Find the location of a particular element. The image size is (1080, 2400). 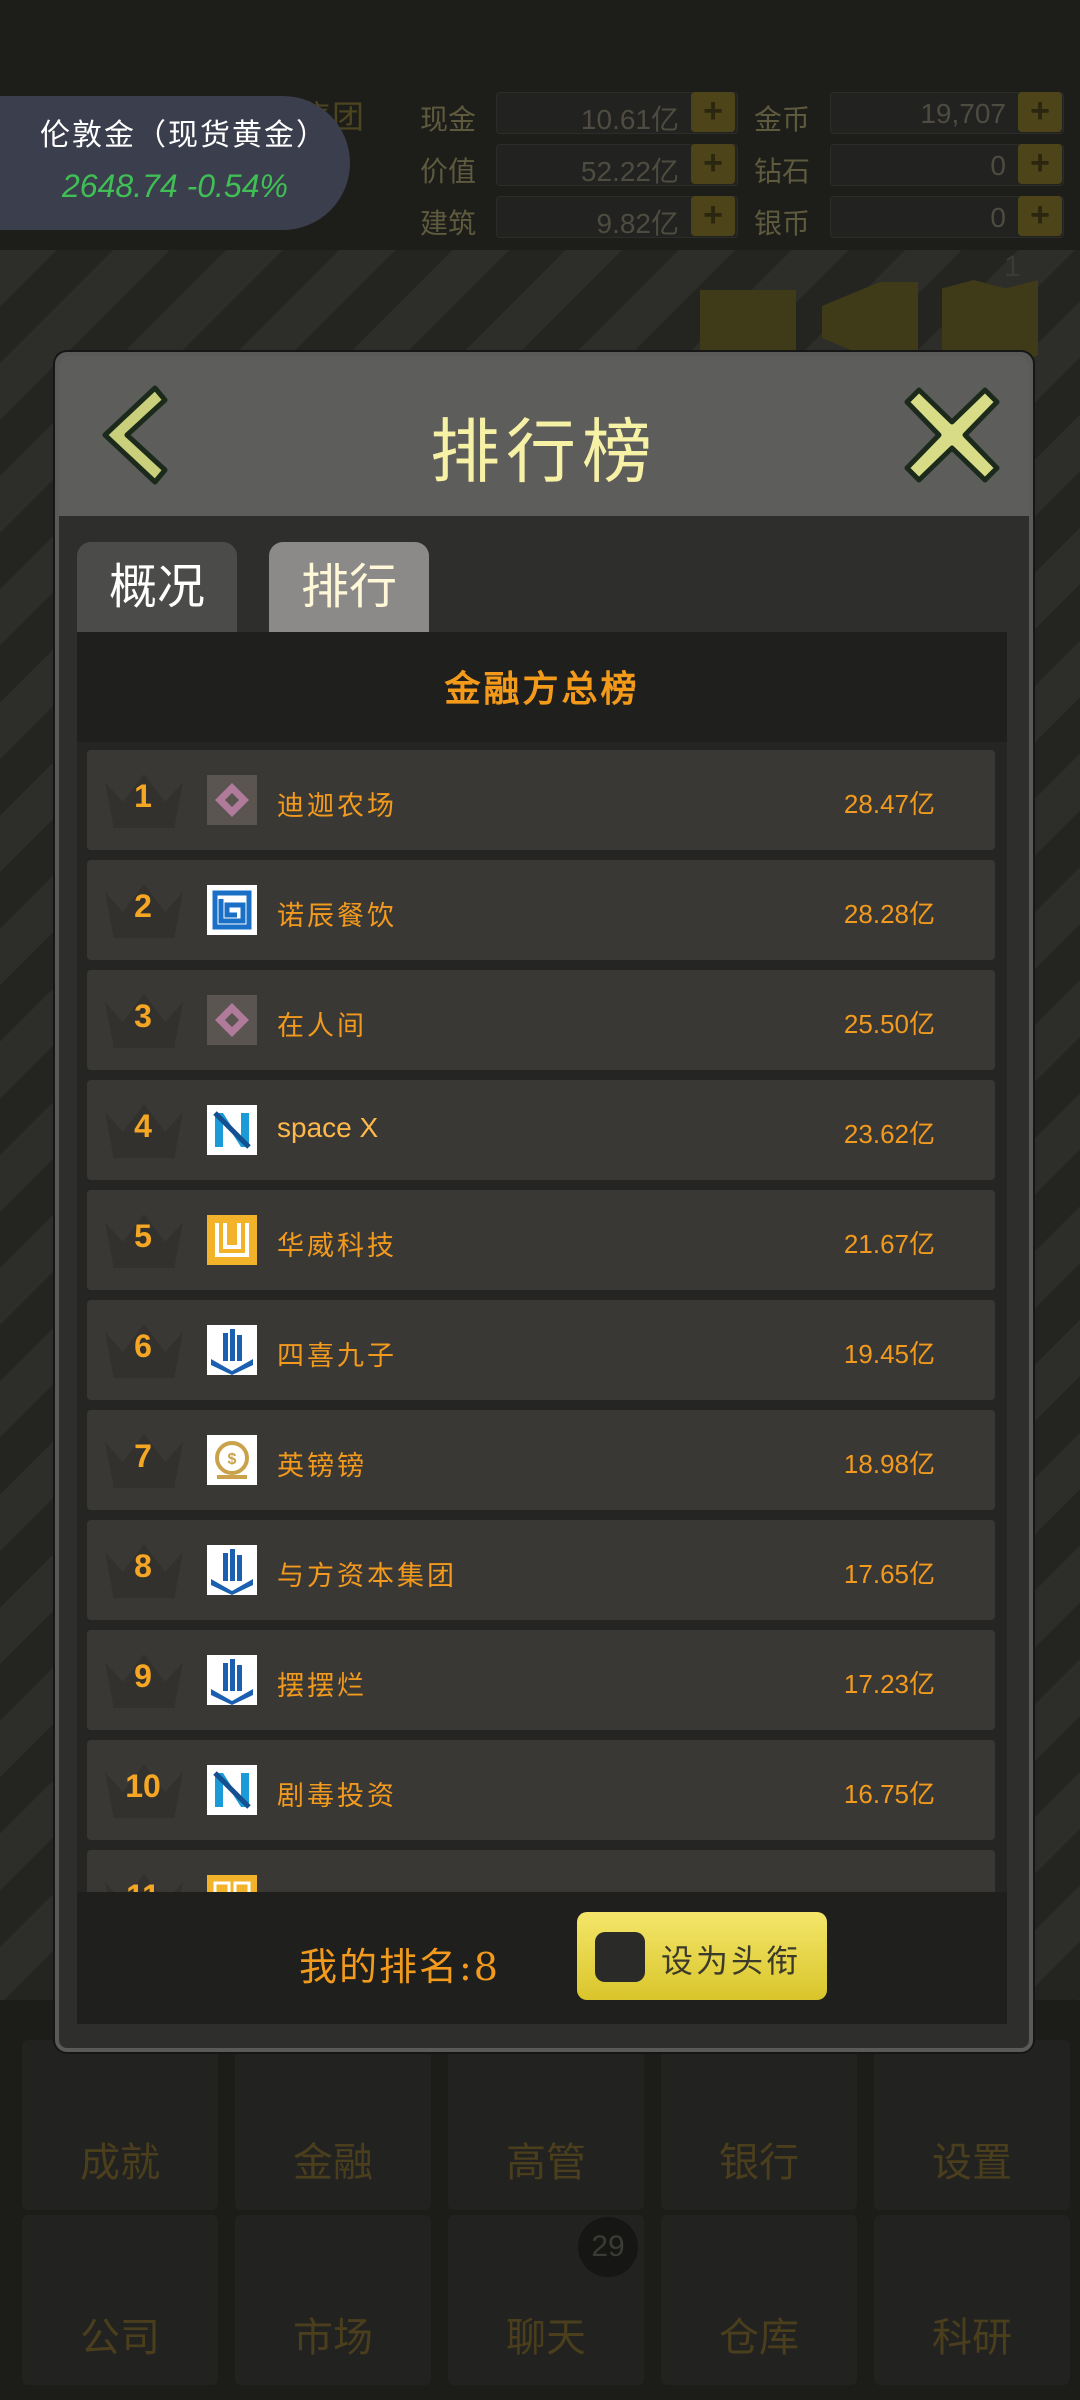

add-silver-coin-button: + is located at coordinates (1040, 216).